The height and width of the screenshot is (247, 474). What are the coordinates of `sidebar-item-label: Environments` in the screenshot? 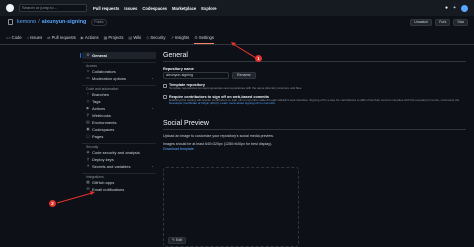 It's located at (104, 122).